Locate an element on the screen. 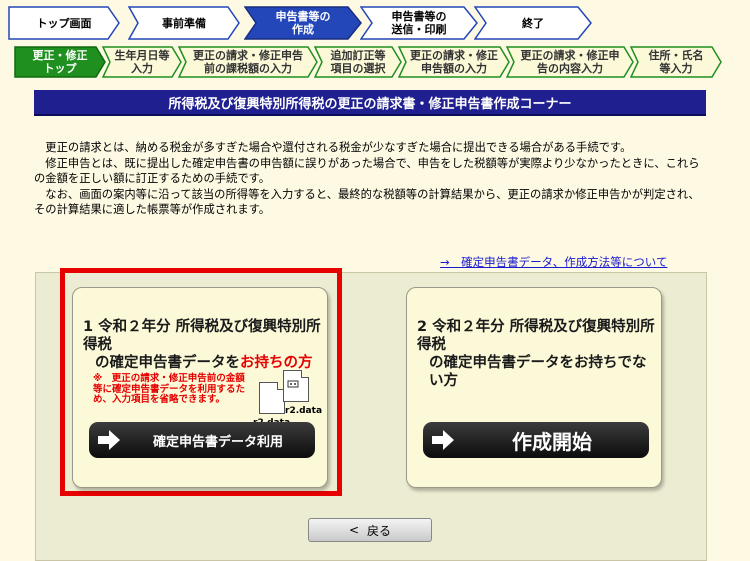  step-preparation: 事前準備 is located at coordinates (184, 23).